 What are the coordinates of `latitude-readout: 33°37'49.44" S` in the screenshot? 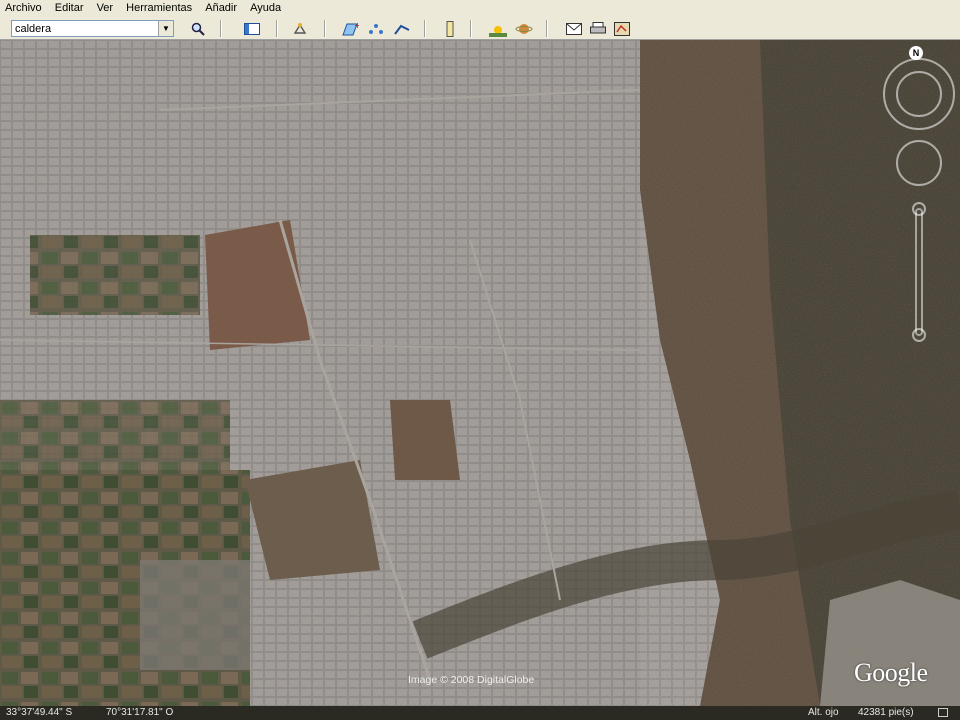 It's located at (39, 712).